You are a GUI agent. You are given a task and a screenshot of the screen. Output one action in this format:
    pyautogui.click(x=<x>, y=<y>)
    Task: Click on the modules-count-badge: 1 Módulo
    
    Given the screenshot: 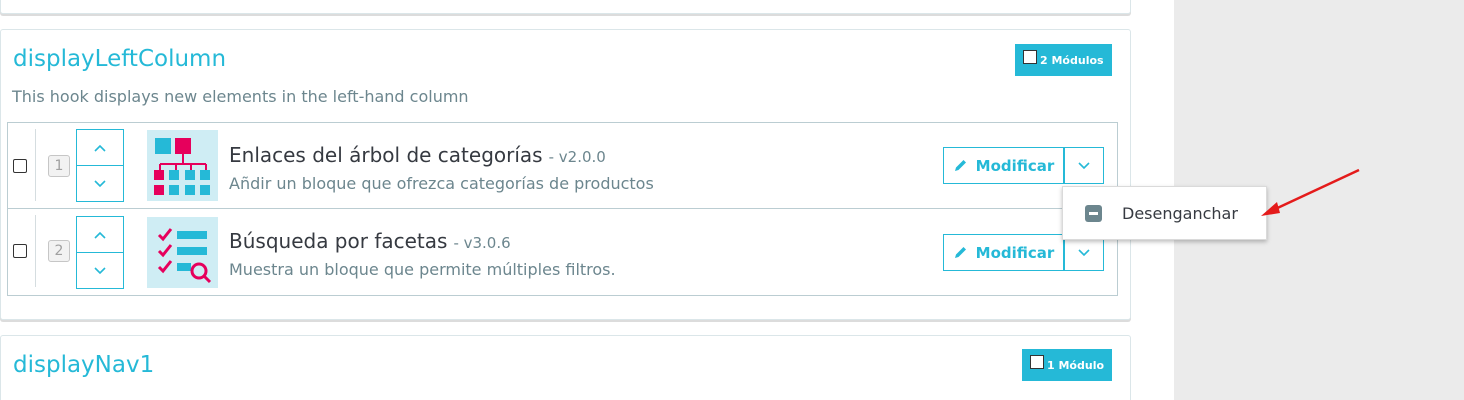 What is the action you would take?
    pyautogui.click(x=1067, y=365)
    